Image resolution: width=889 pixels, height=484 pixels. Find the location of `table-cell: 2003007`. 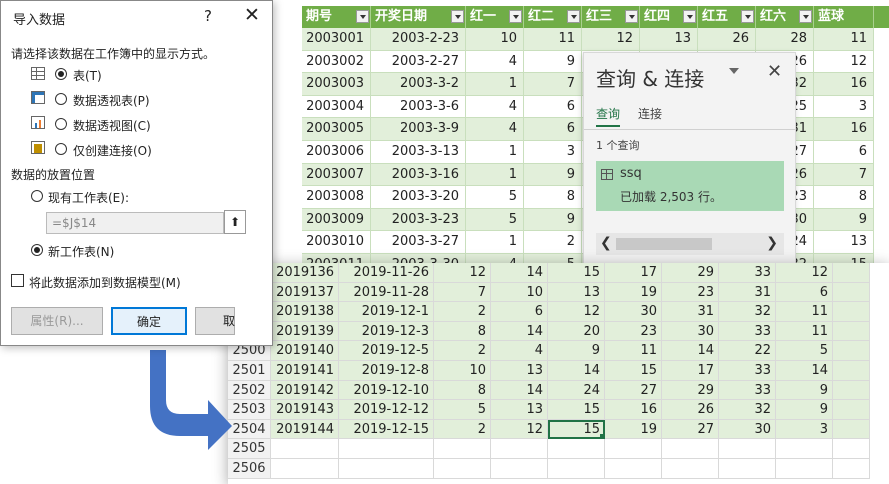

table-cell: 2003007 is located at coordinates (336, 175).